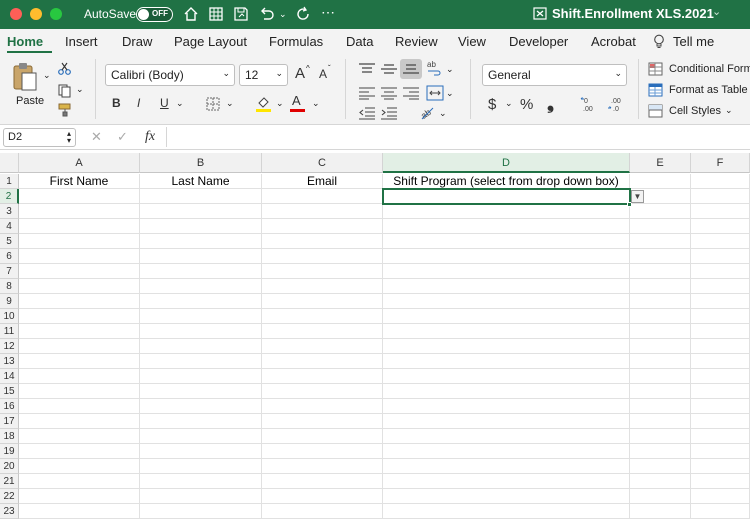 The image size is (750, 521). Describe the element at coordinates (79, 301) in the screenshot. I see `cell-a9` at that location.